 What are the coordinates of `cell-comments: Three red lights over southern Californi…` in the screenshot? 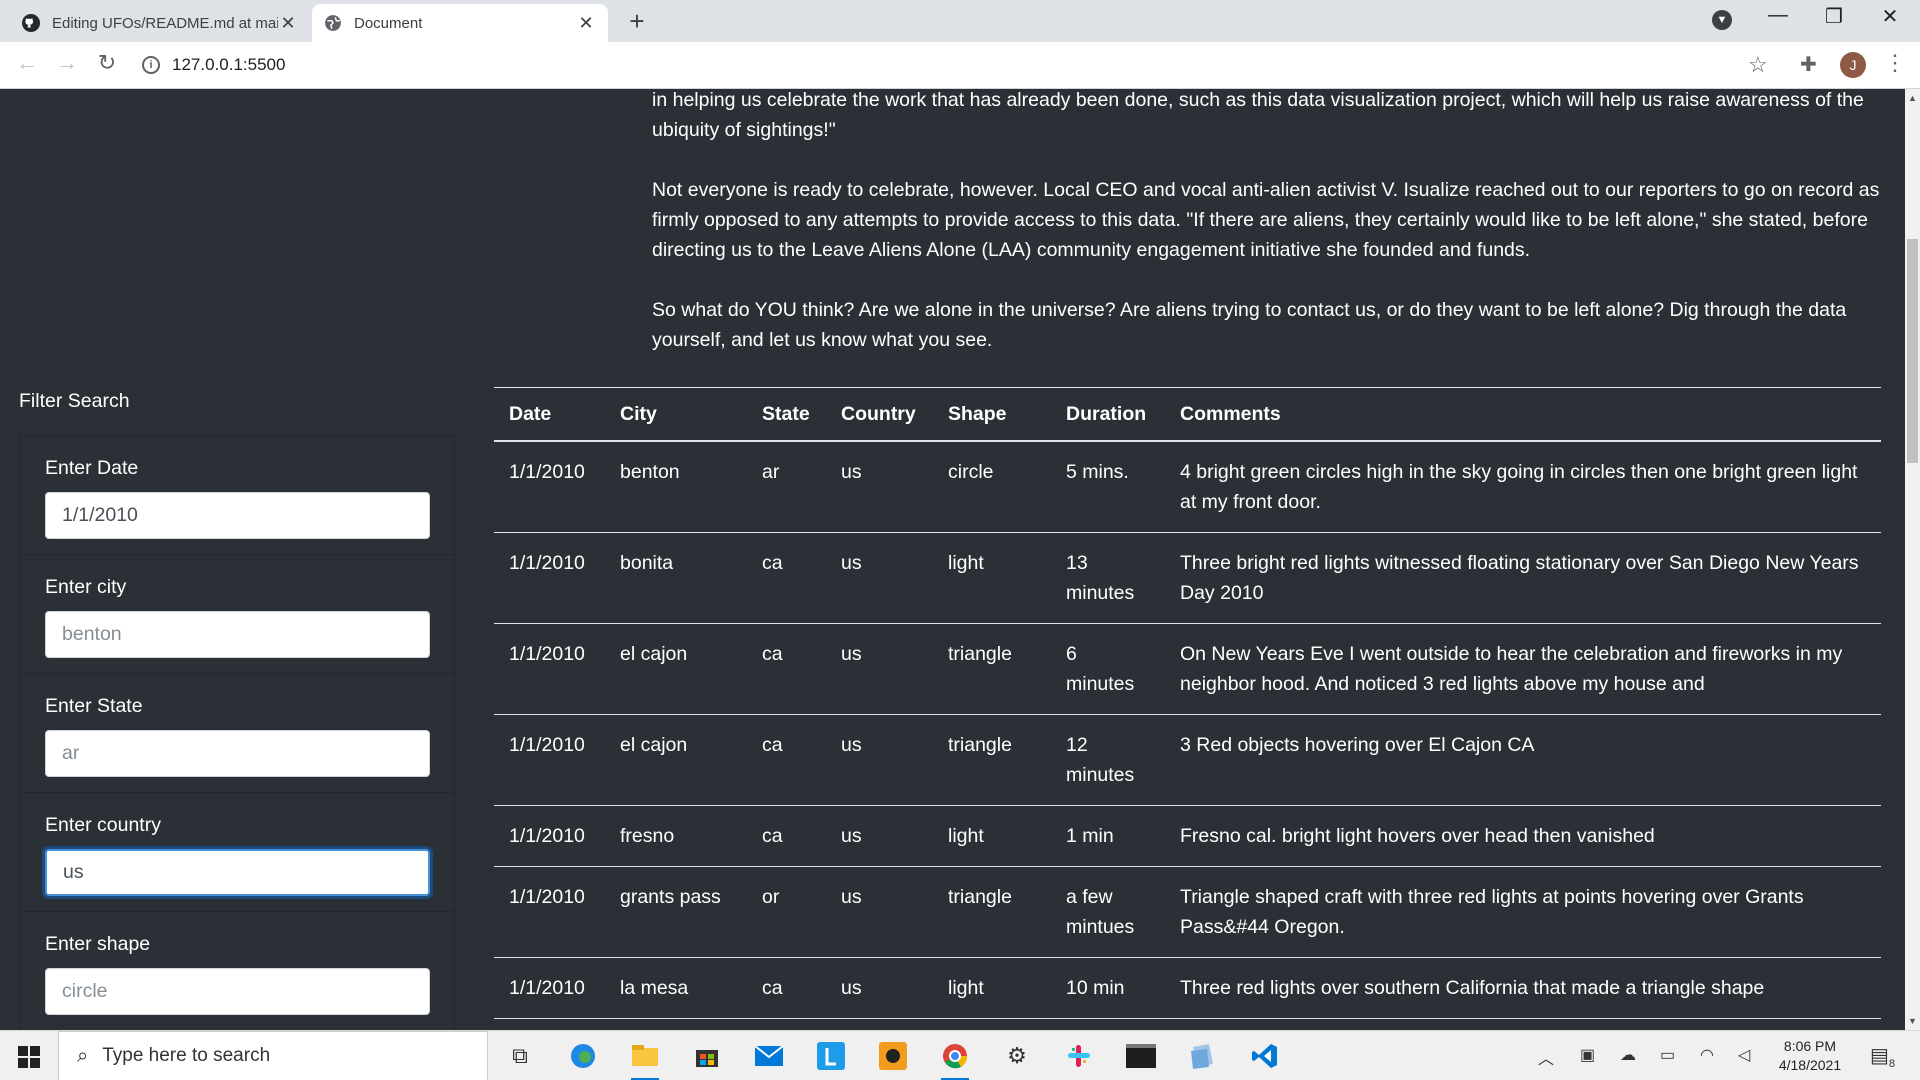 It's located at (1523, 988).